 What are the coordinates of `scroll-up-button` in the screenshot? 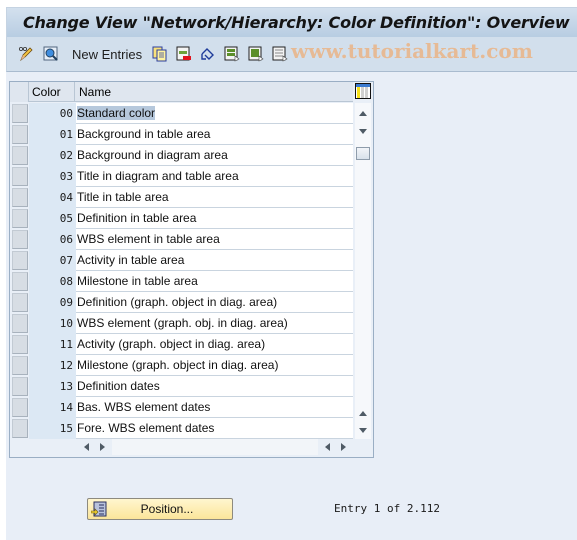 It's located at (363, 113).